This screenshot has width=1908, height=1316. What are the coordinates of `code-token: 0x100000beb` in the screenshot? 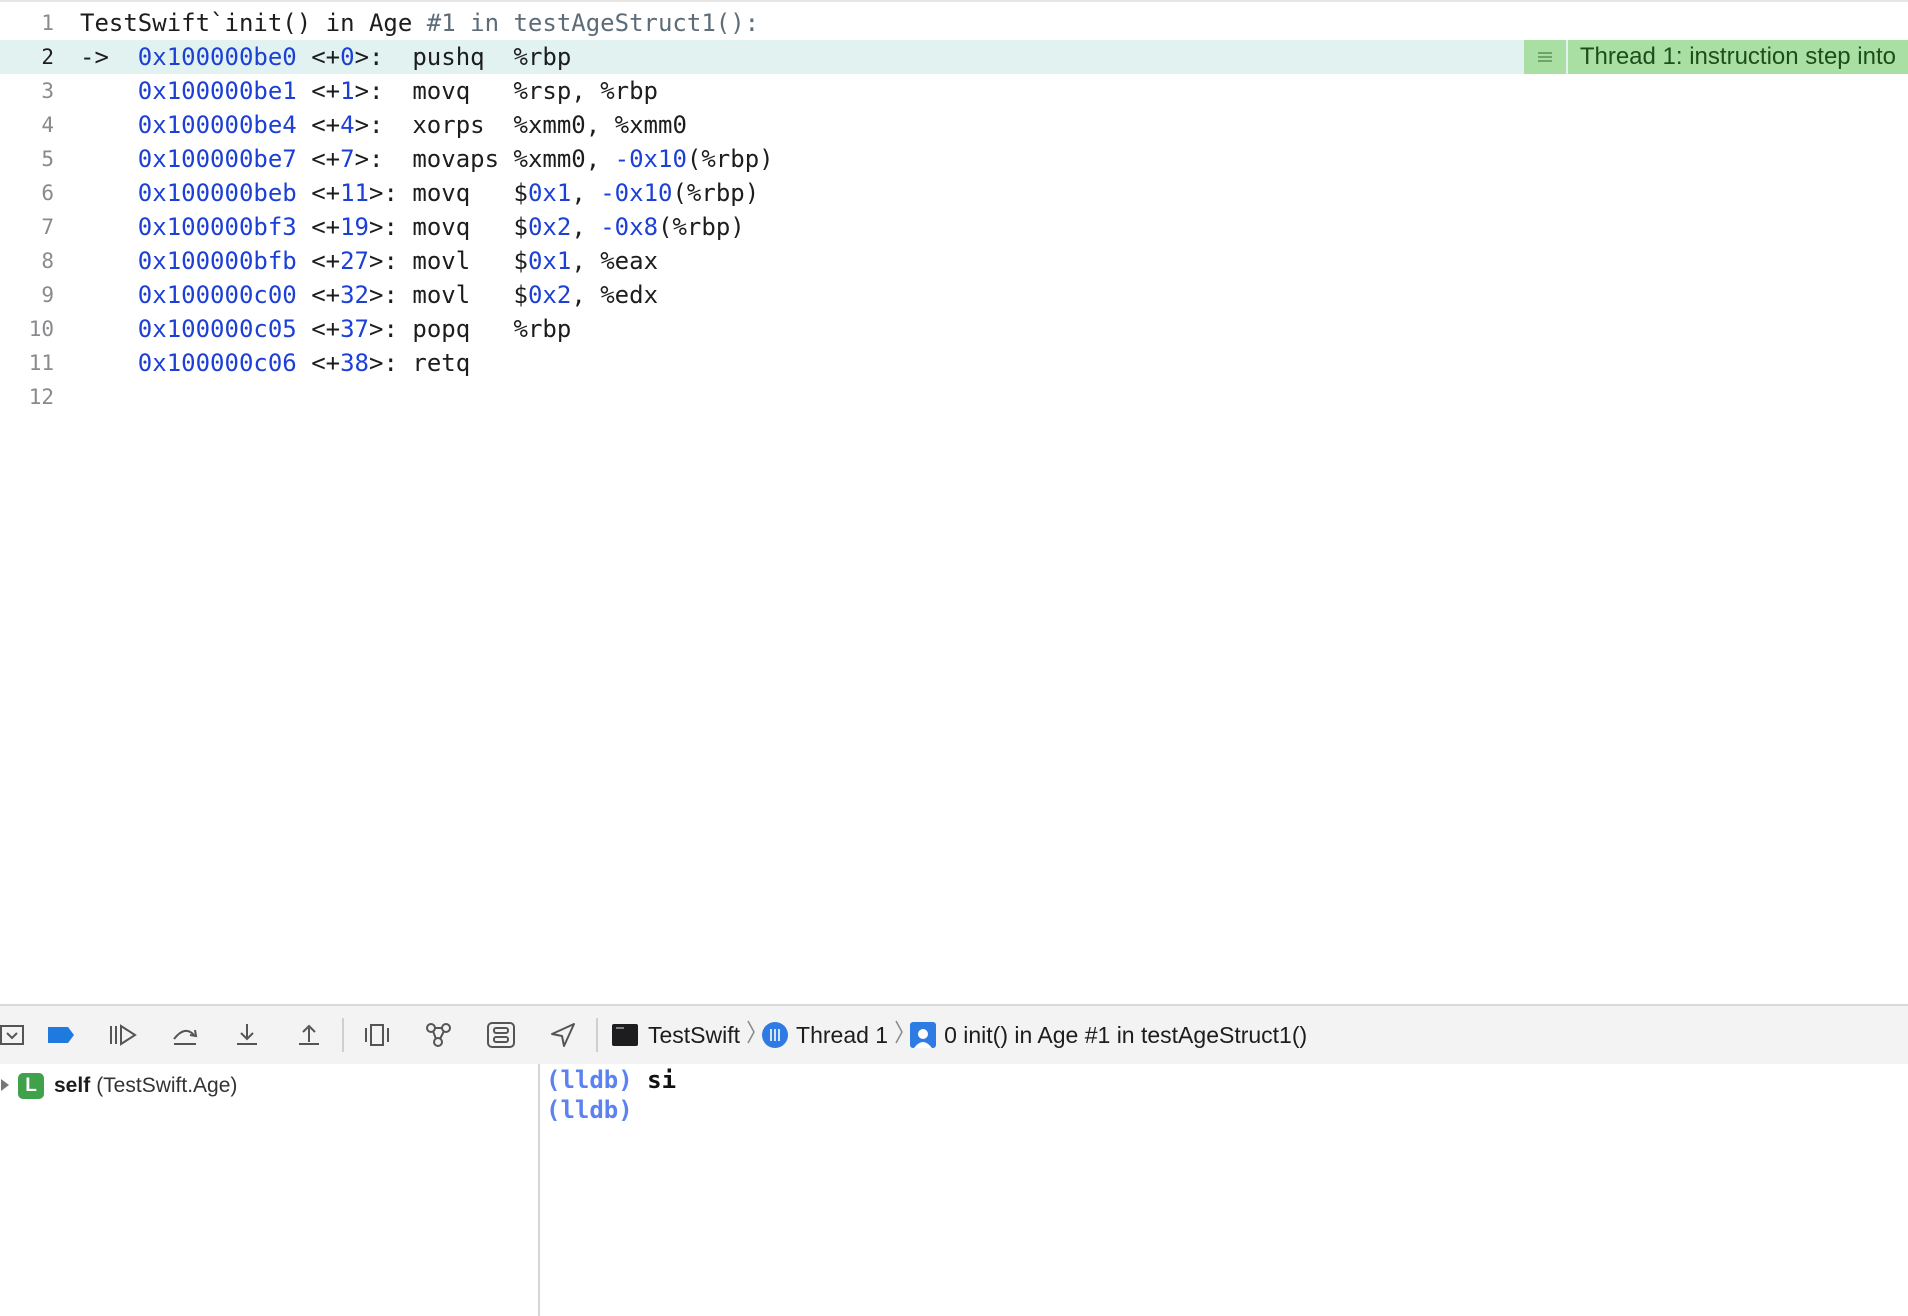 It's located at (217, 193).